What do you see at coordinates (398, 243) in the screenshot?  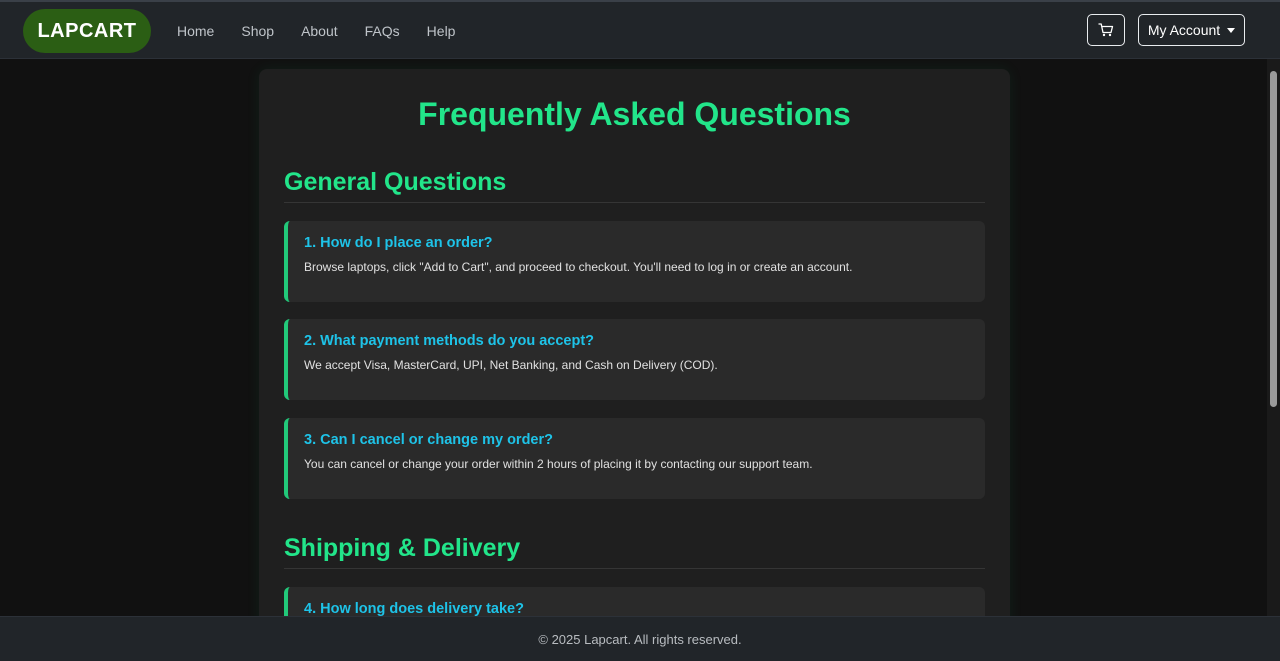 I see `faq-question: 1. How do I place an order?` at bounding box center [398, 243].